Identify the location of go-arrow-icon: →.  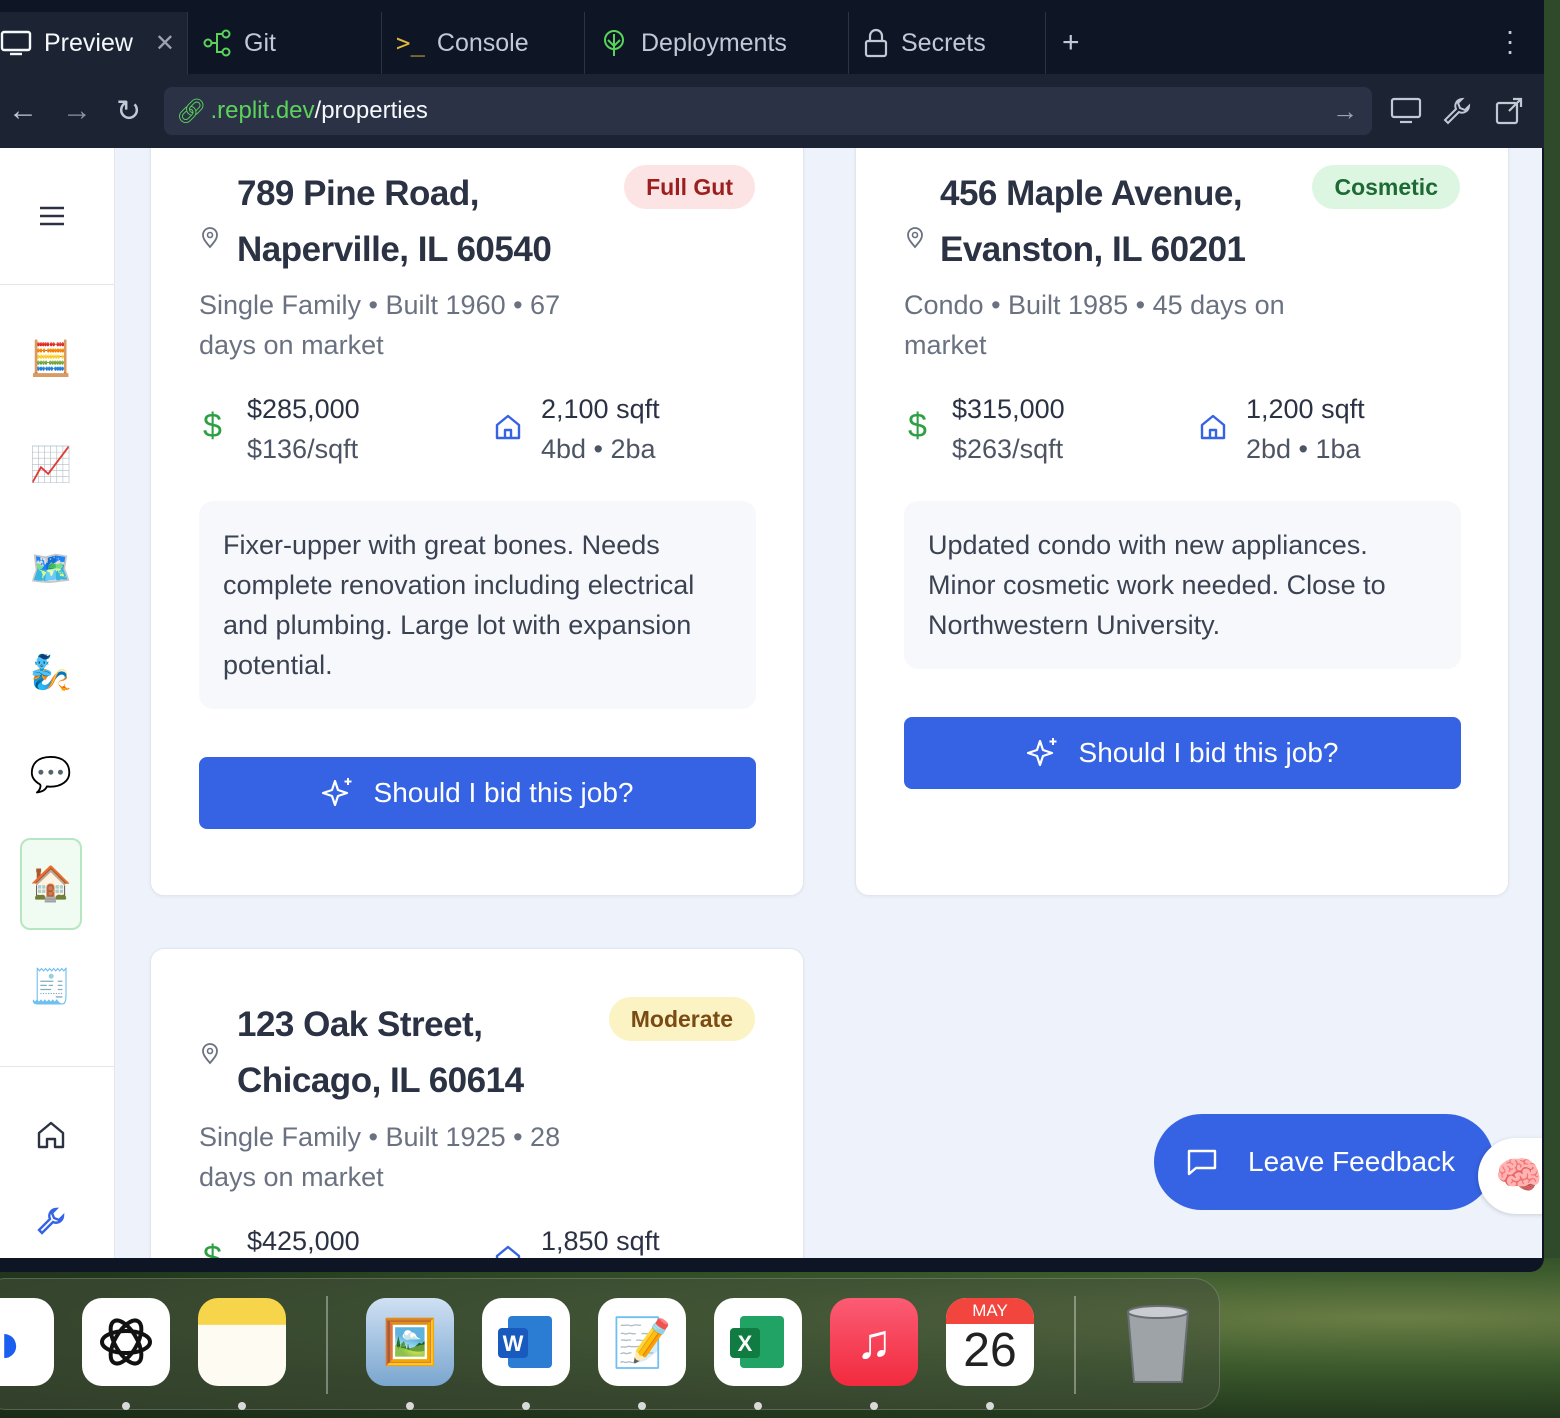
(1345, 111).